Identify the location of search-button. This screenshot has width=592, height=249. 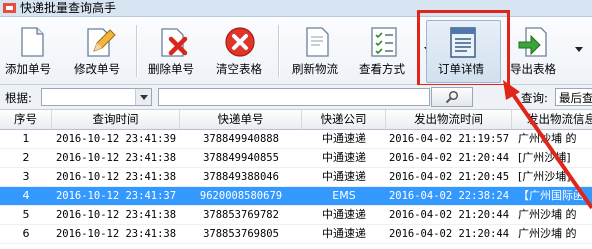
(452, 97).